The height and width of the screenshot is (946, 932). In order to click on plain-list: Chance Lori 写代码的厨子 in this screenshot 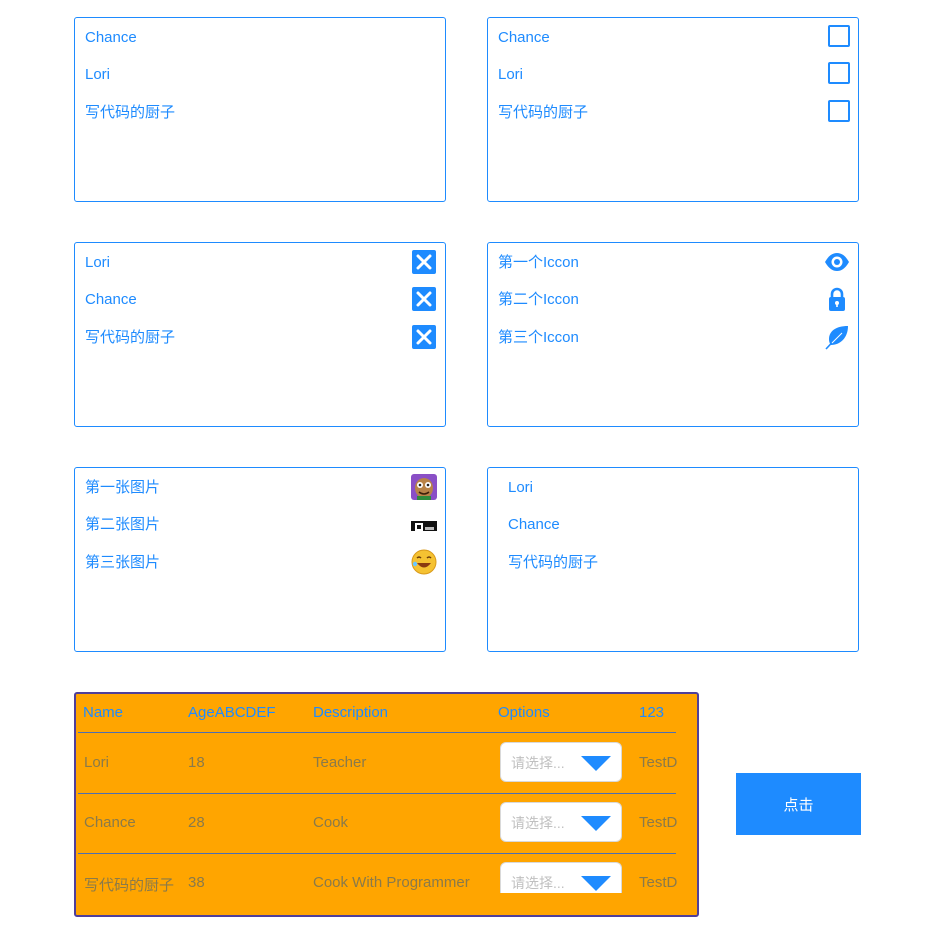, I will do `click(260, 109)`.